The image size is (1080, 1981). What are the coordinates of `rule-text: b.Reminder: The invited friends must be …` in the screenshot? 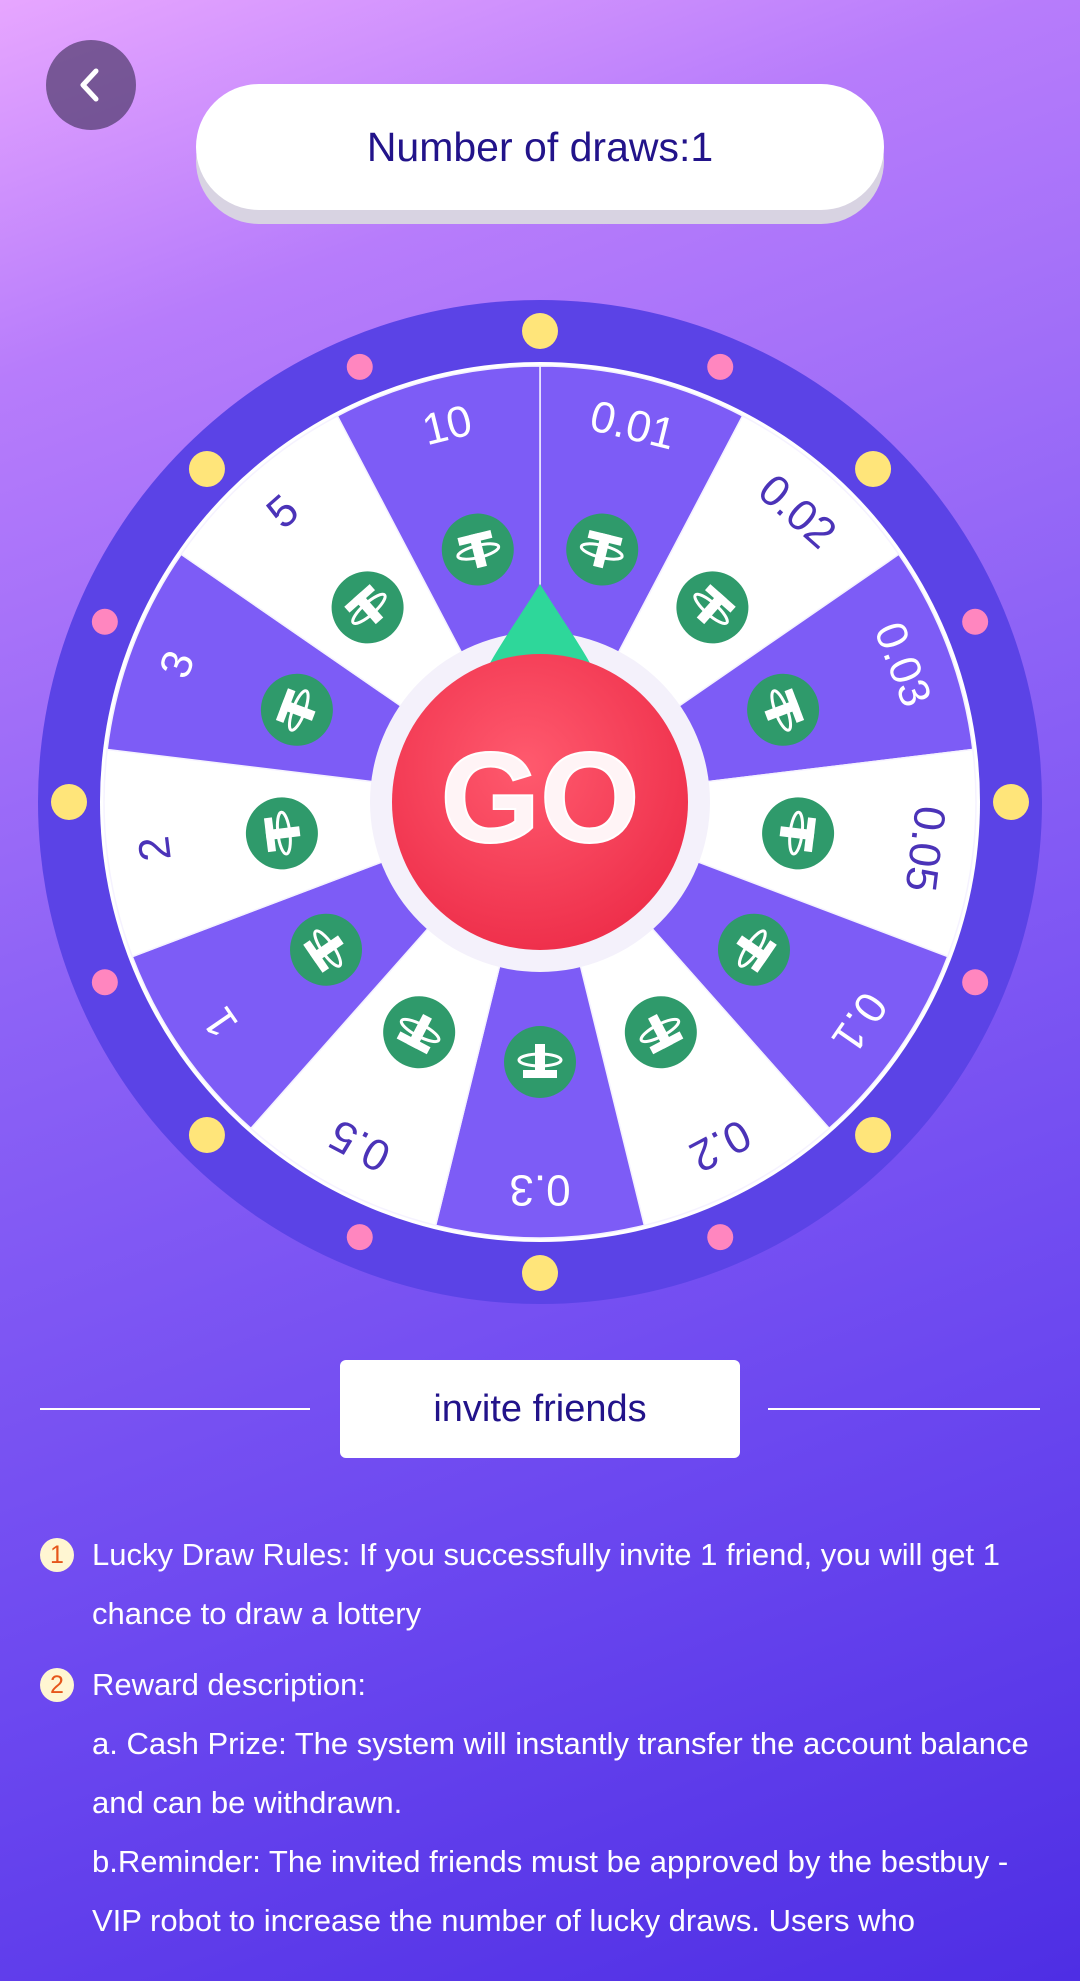 It's located at (550, 1891).